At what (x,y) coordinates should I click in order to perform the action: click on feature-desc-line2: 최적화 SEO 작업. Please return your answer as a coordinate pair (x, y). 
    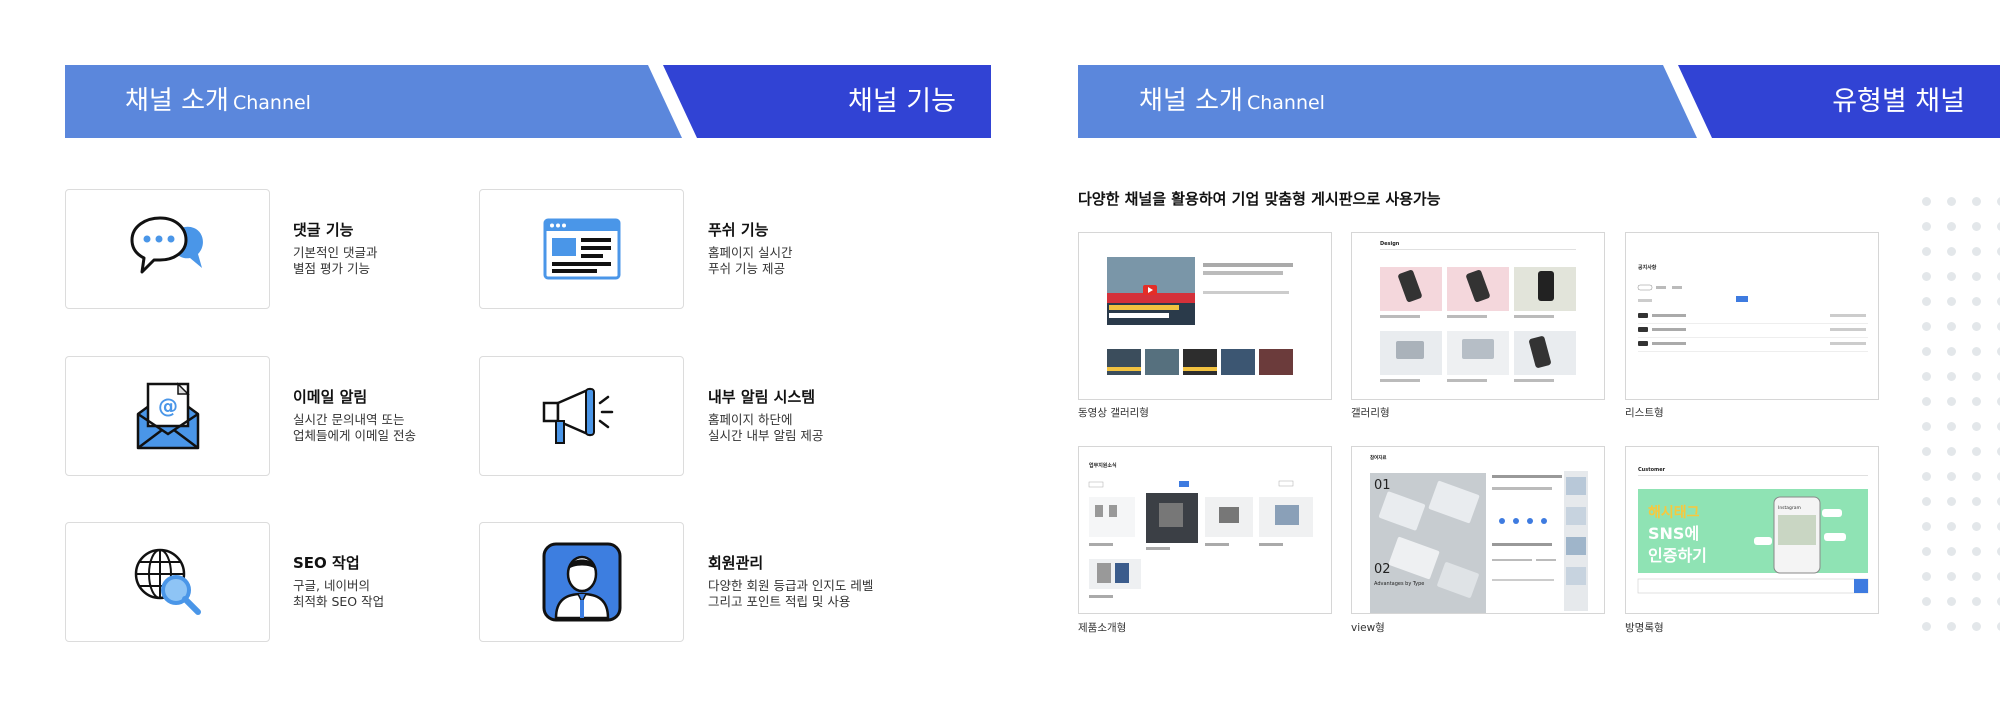
    Looking at the image, I should click on (339, 601).